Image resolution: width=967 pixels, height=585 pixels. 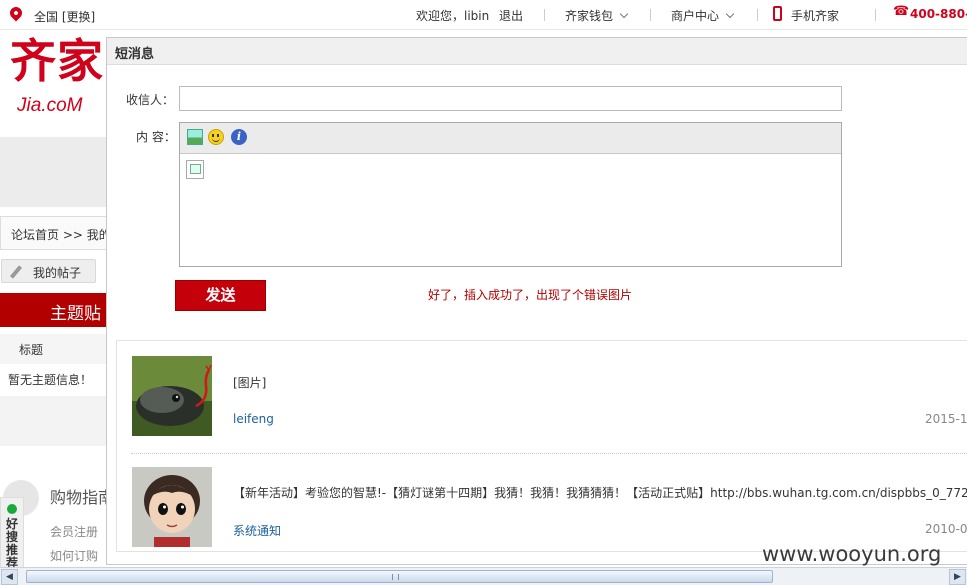 I want to click on message-sender: leifeng, so click(x=253, y=419).